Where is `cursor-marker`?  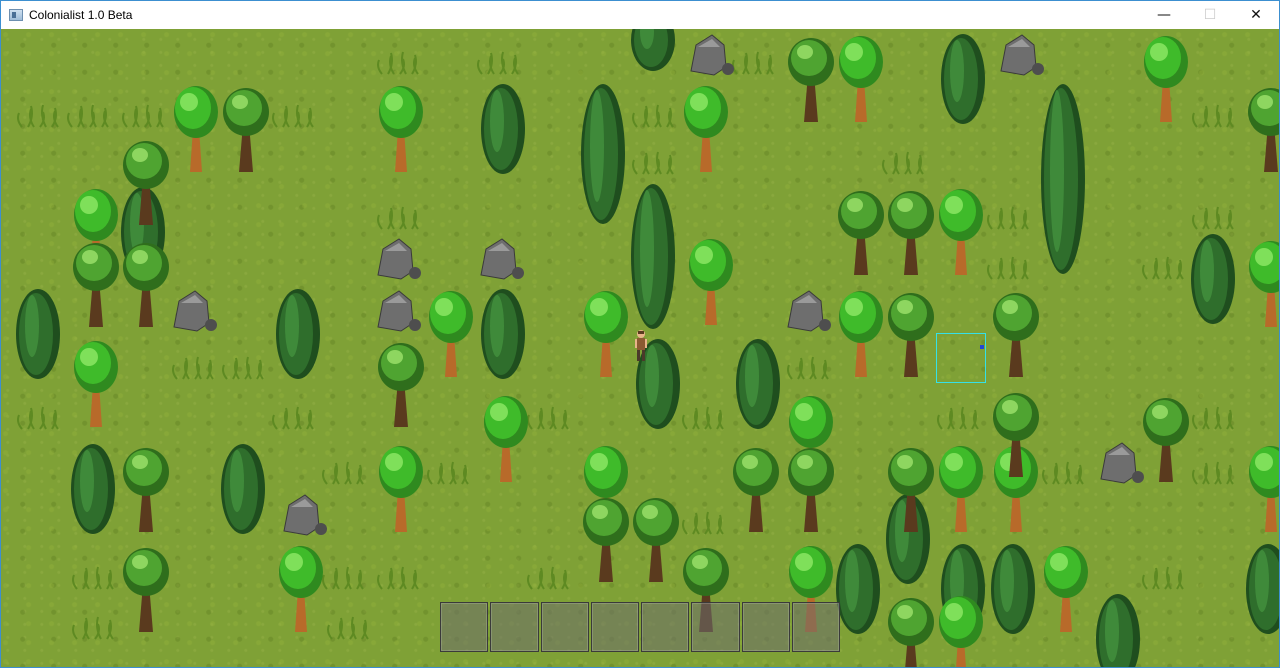
cursor-marker is located at coordinates (982, 347).